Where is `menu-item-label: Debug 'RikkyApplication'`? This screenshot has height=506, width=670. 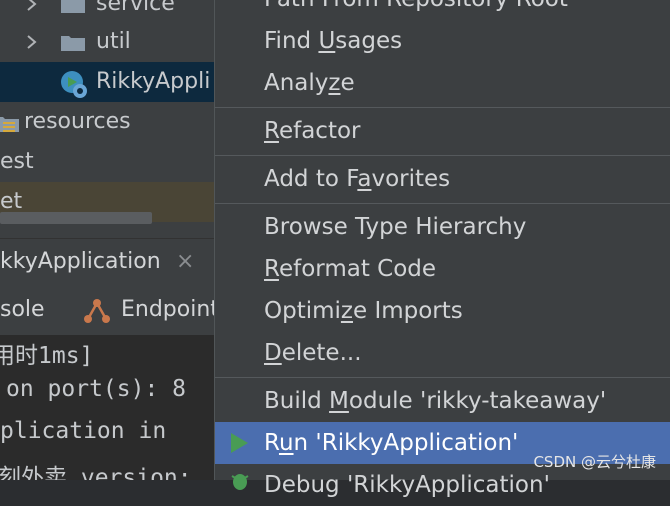 menu-item-label: Debug 'RikkyApplication' is located at coordinates (407, 485).